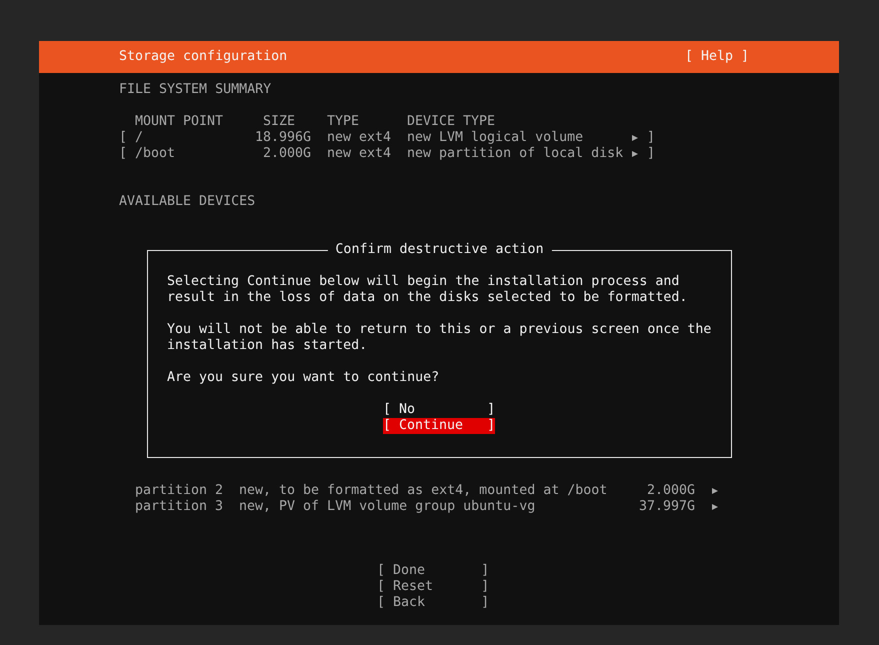 This screenshot has height=645, width=879. I want to click on table-cell-text: new LVM logical volume, so click(495, 138).